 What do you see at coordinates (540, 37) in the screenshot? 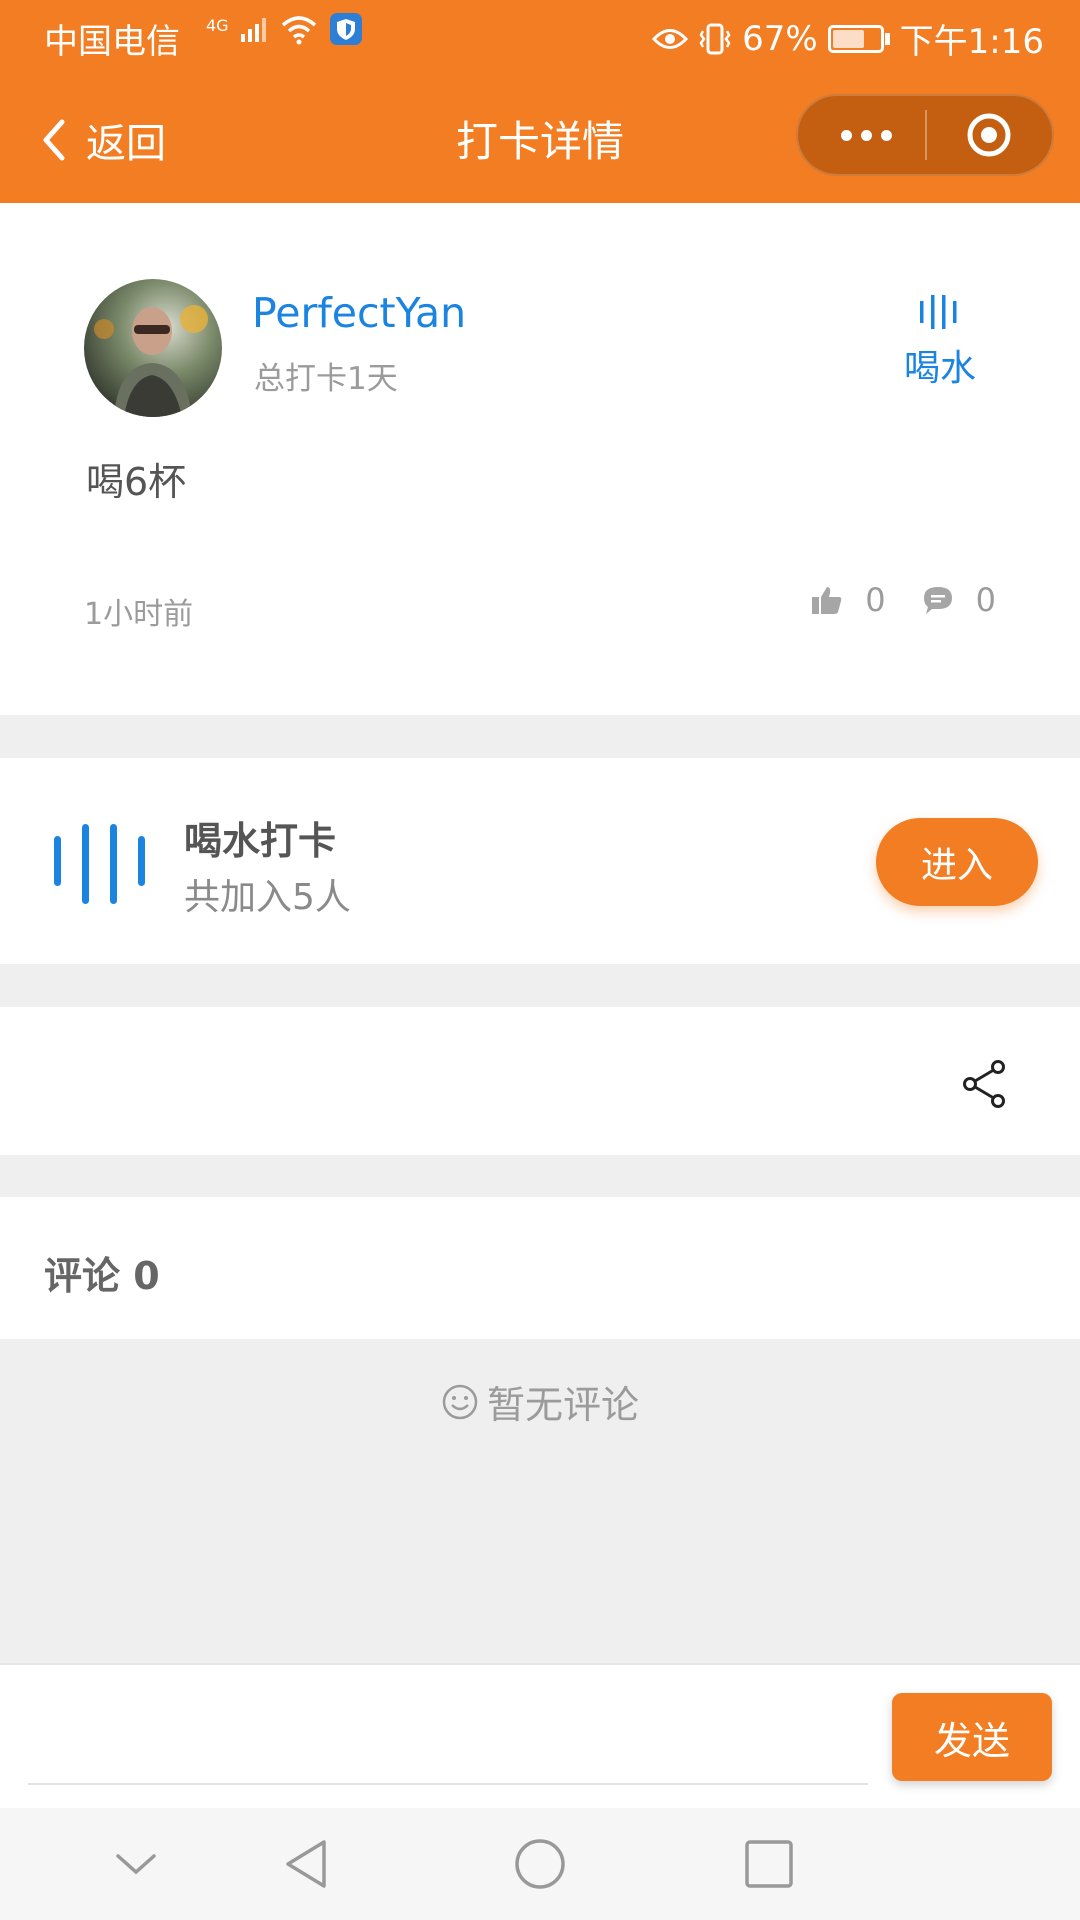
I see `status-bar: 中国电信 4G 67% 下午1:16` at bounding box center [540, 37].